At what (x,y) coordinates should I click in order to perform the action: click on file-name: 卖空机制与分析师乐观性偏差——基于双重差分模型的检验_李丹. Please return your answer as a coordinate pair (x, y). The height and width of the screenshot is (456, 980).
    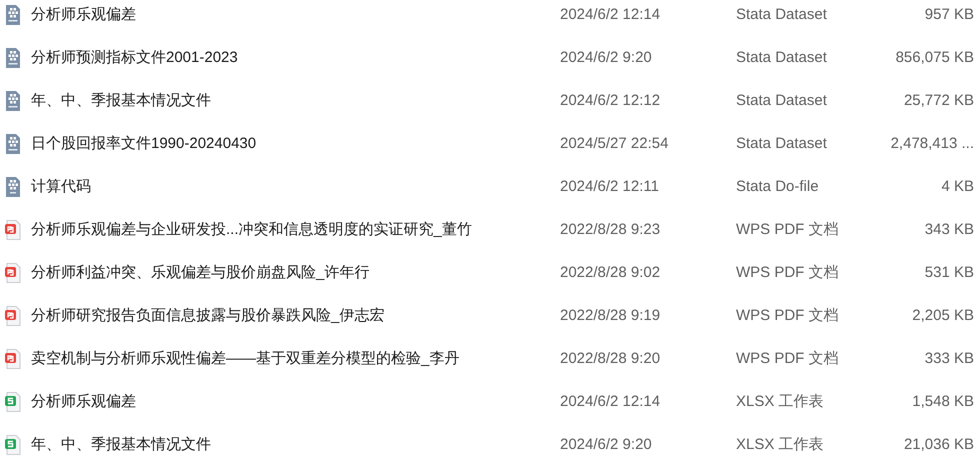
    Looking at the image, I should click on (295, 358).